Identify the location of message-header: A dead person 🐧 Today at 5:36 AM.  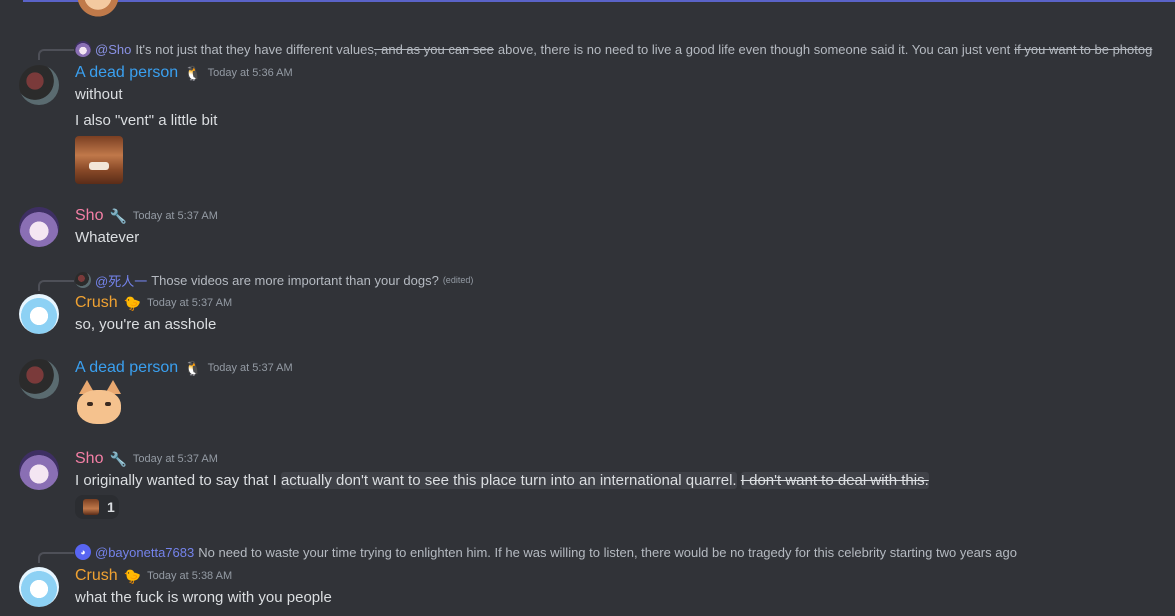
(184, 73).